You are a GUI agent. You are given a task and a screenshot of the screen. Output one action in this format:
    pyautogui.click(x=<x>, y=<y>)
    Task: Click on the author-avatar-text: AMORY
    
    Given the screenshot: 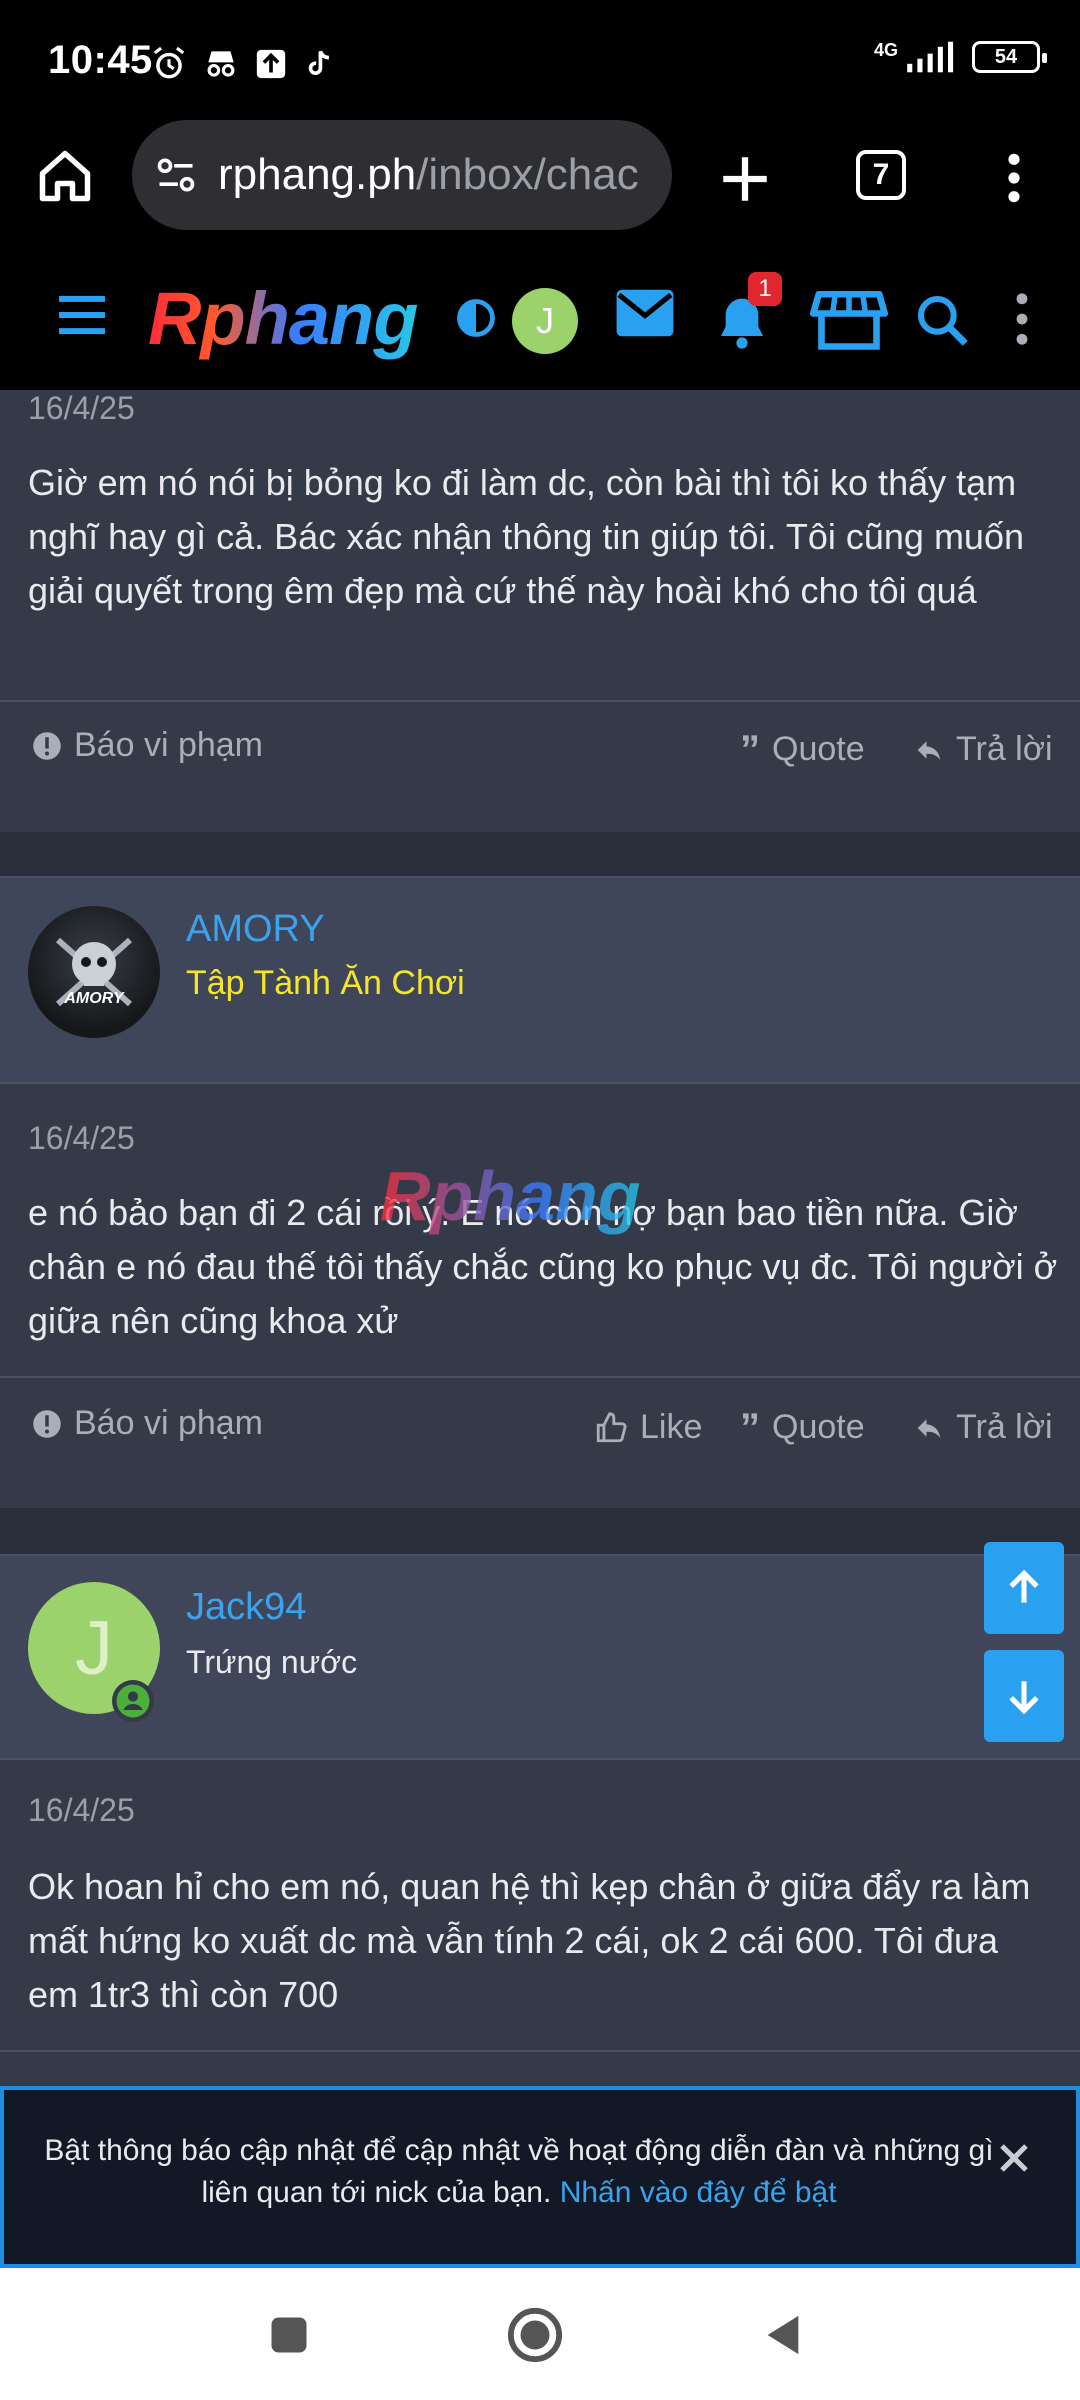 What is the action you would take?
    pyautogui.click(x=94, y=998)
    